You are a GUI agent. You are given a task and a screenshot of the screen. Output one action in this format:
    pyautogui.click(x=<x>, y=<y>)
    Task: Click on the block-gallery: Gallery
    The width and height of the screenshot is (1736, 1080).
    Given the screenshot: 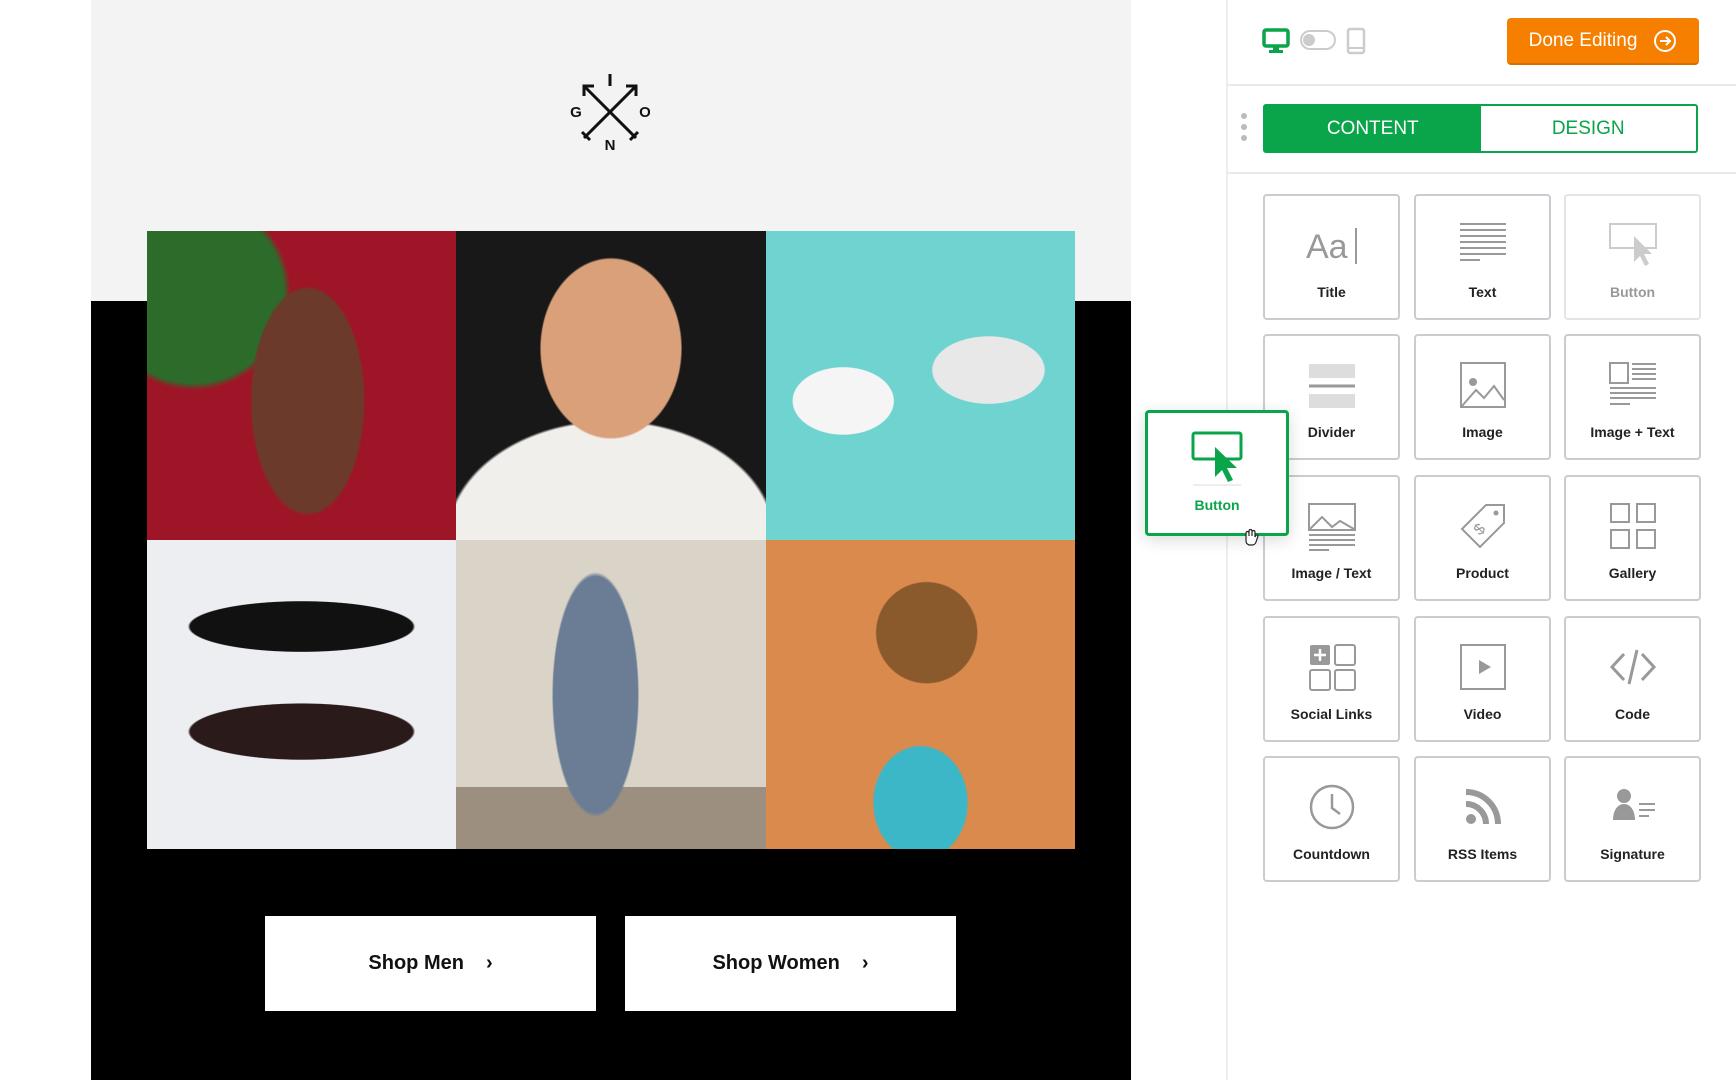 What is the action you would take?
    pyautogui.click(x=1632, y=538)
    